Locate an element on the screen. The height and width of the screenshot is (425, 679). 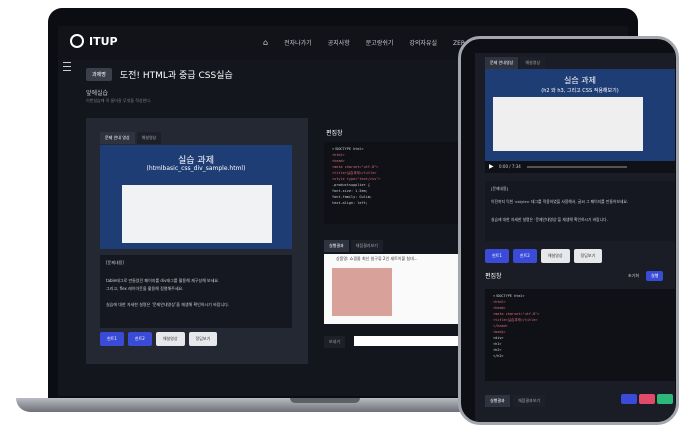
submit-input is located at coordinates (409, 341).